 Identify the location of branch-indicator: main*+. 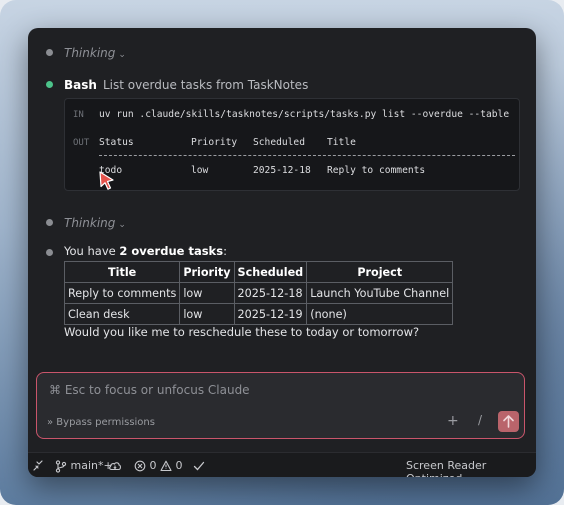
(84, 466).